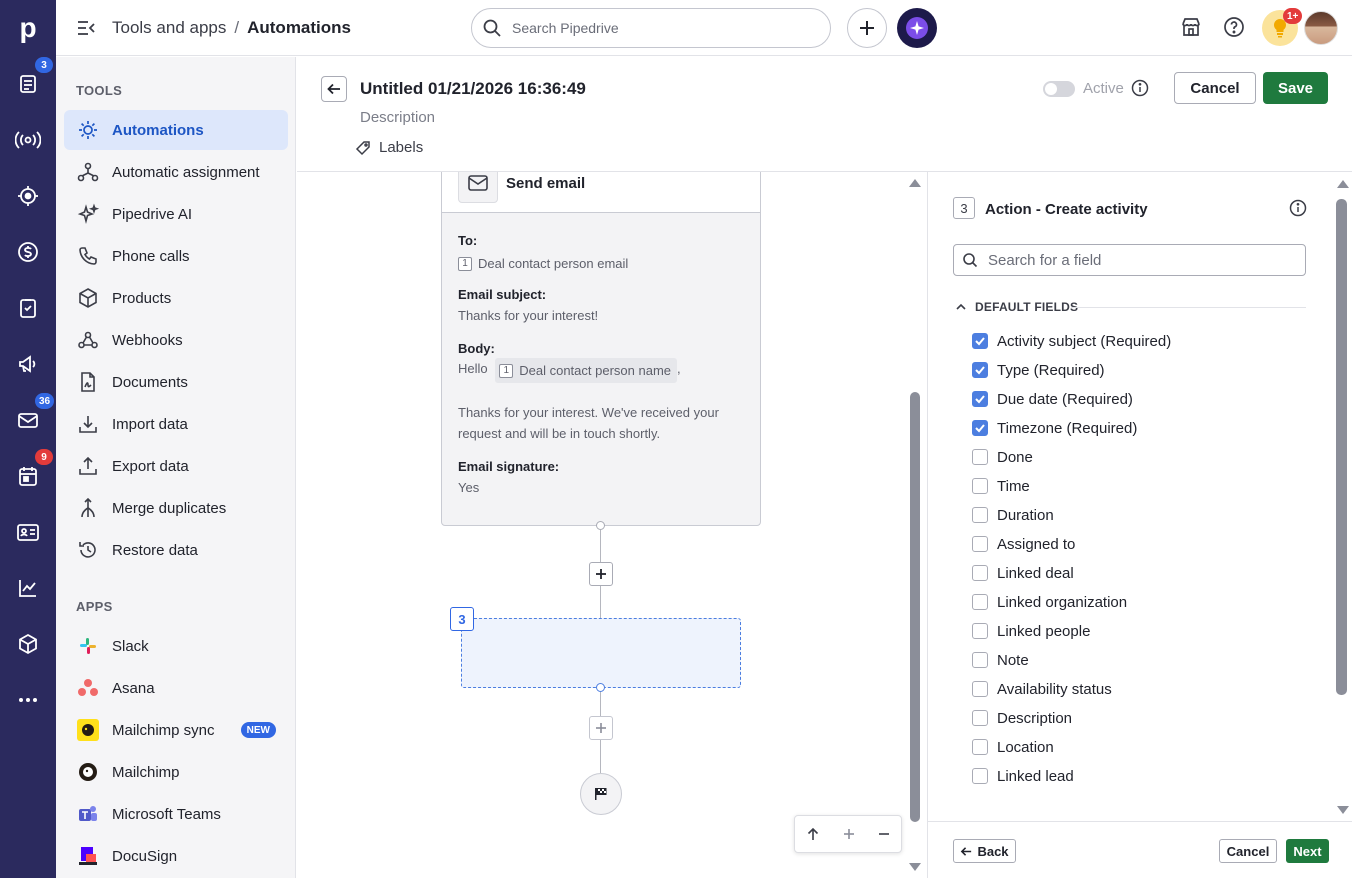 This screenshot has height=878, width=1352. What do you see at coordinates (473, 89) in the screenshot?
I see `automation-title: Untitled 01/21/2026 16:36:49` at bounding box center [473, 89].